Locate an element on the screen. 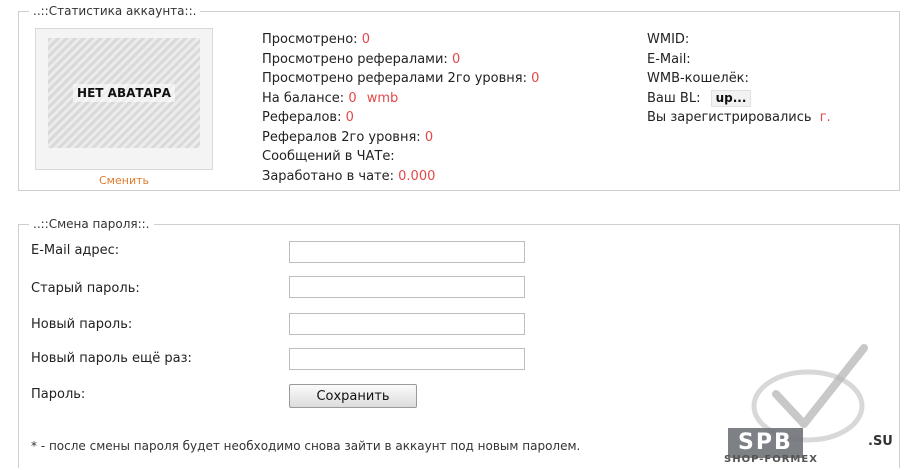 The image size is (920, 470). stat-balance-unit: wmb is located at coordinates (382, 98).